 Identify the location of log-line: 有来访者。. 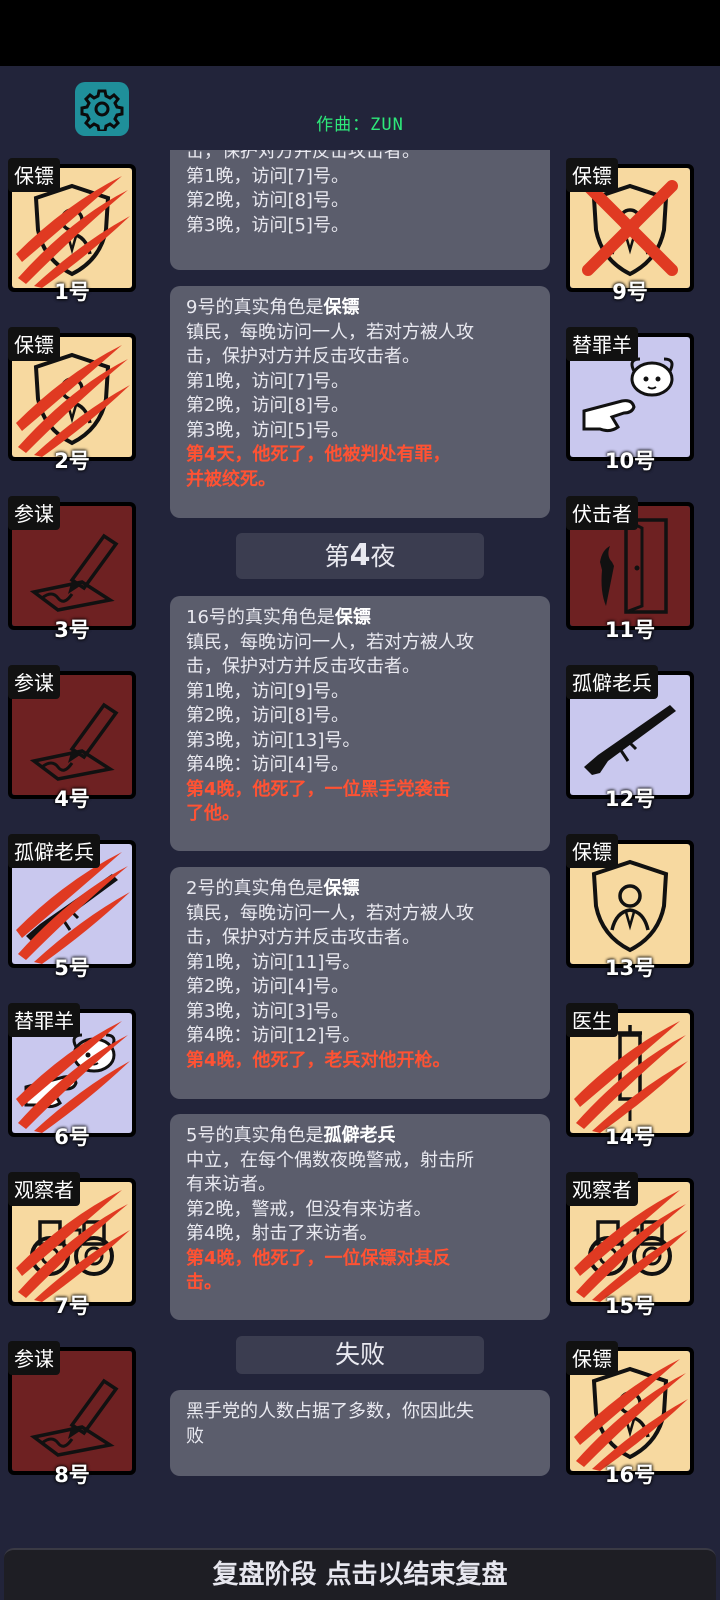
(231, 1184).